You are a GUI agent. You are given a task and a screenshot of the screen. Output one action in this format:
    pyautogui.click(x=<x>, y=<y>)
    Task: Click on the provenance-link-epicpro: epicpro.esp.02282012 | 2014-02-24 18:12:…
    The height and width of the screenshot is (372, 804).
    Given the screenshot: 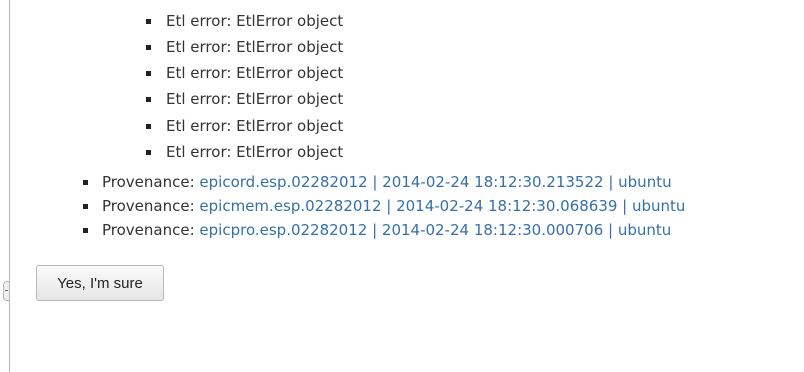 What is the action you would take?
    pyautogui.click(x=435, y=230)
    